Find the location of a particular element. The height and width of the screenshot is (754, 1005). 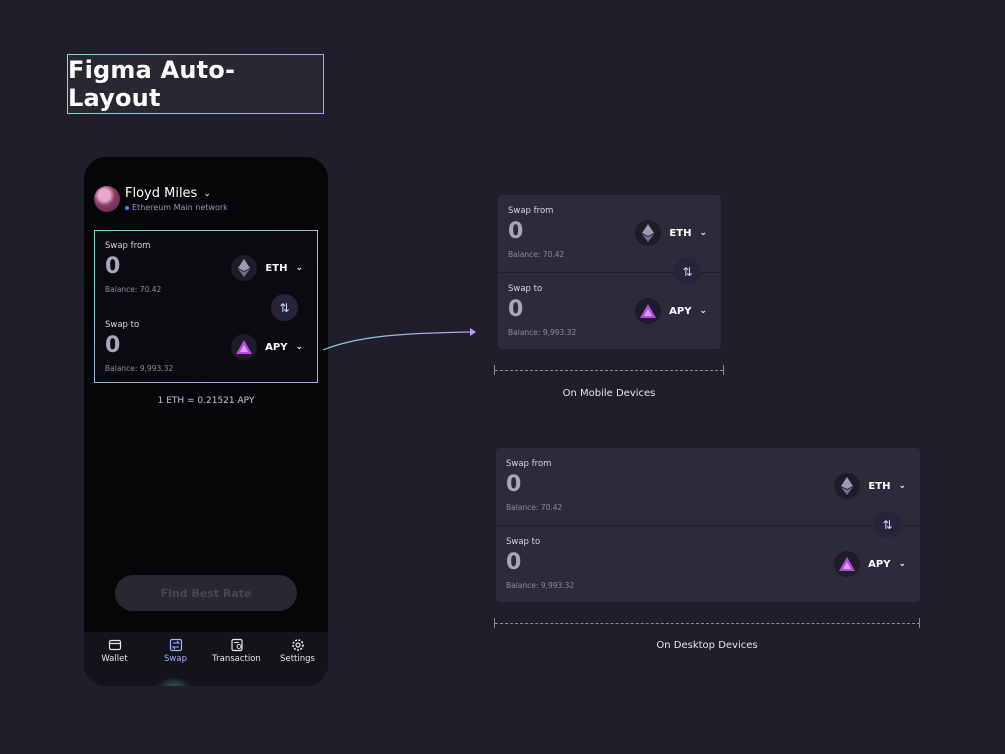

tab-transaction: Transaction is located at coordinates (237, 662).